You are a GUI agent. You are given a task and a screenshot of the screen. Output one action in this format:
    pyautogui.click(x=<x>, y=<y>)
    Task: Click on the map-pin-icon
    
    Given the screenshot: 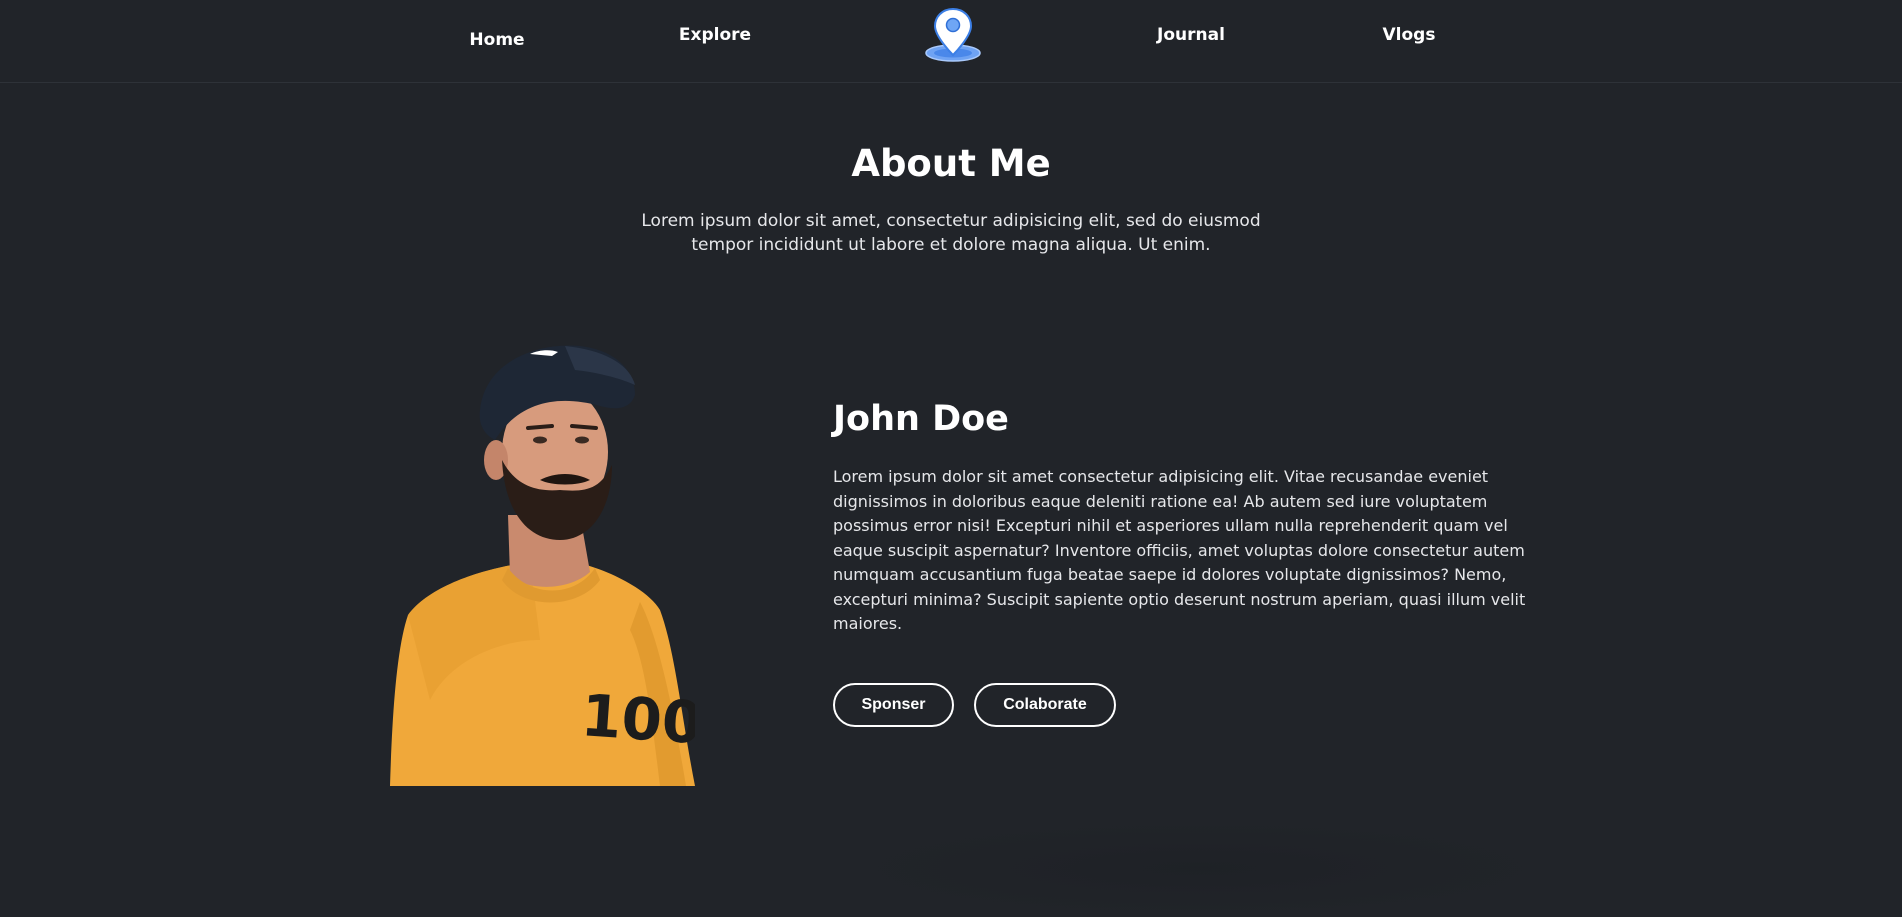 What is the action you would take?
    pyautogui.click(x=953, y=33)
    